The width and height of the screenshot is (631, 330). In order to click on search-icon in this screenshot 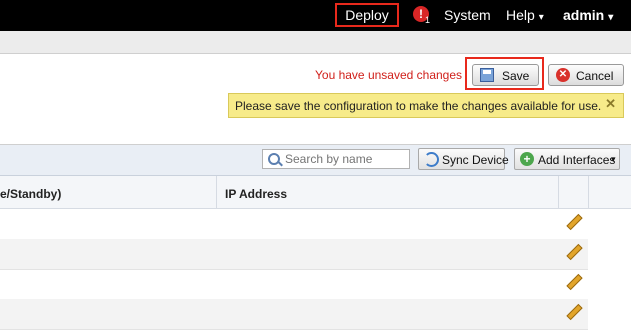, I will do `click(274, 159)`.